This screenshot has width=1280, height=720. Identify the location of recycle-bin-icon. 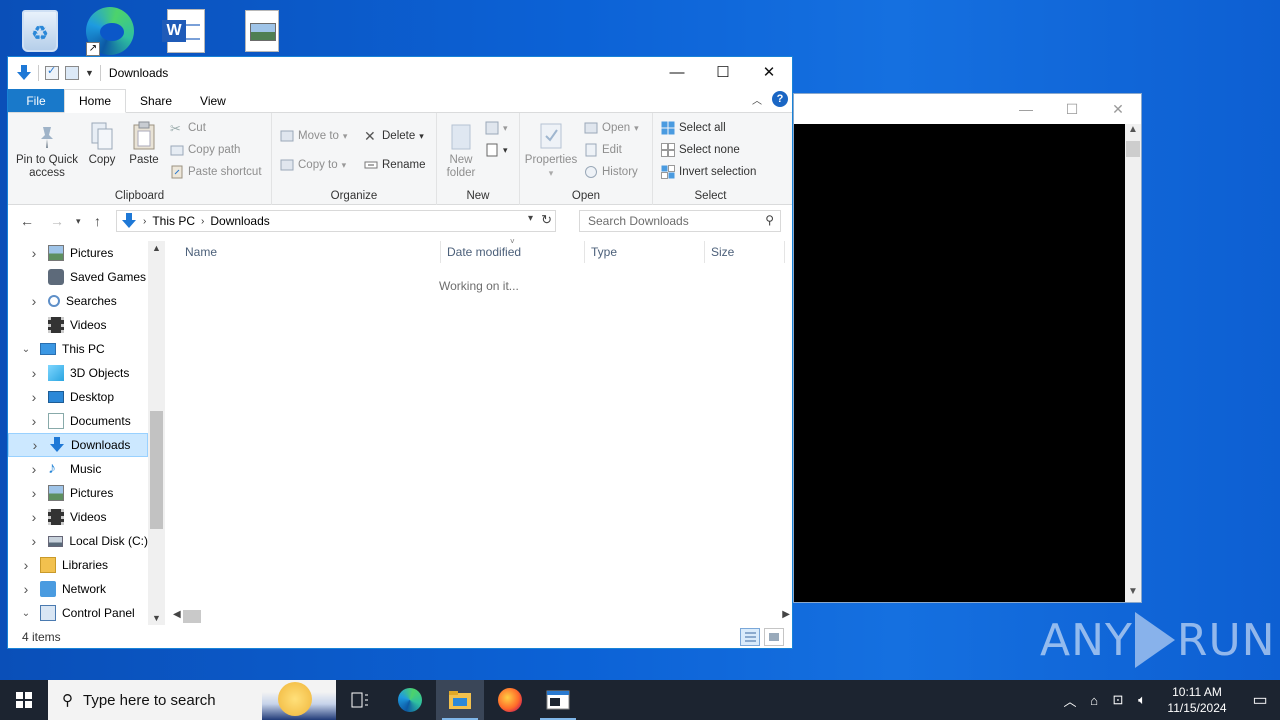
(40, 31).